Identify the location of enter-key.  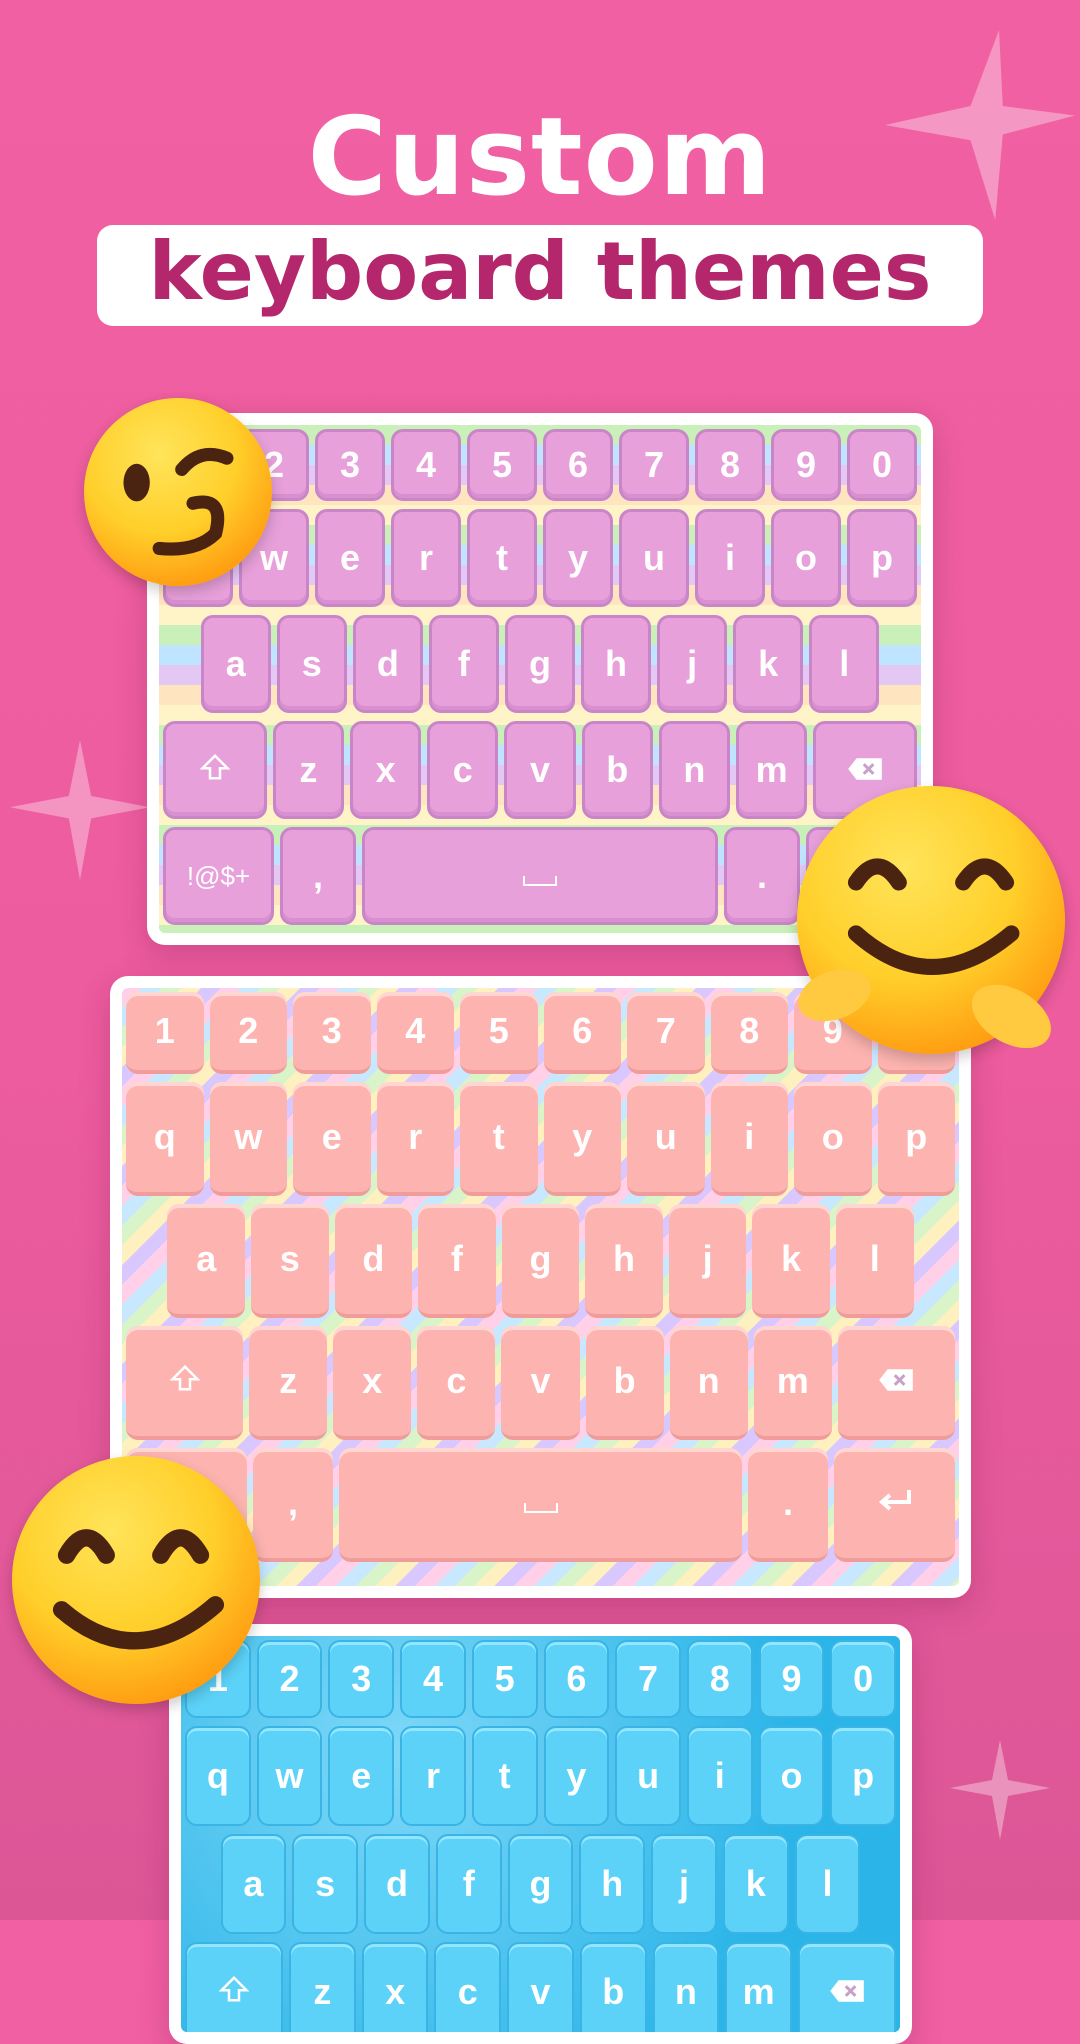
(894, 1505).